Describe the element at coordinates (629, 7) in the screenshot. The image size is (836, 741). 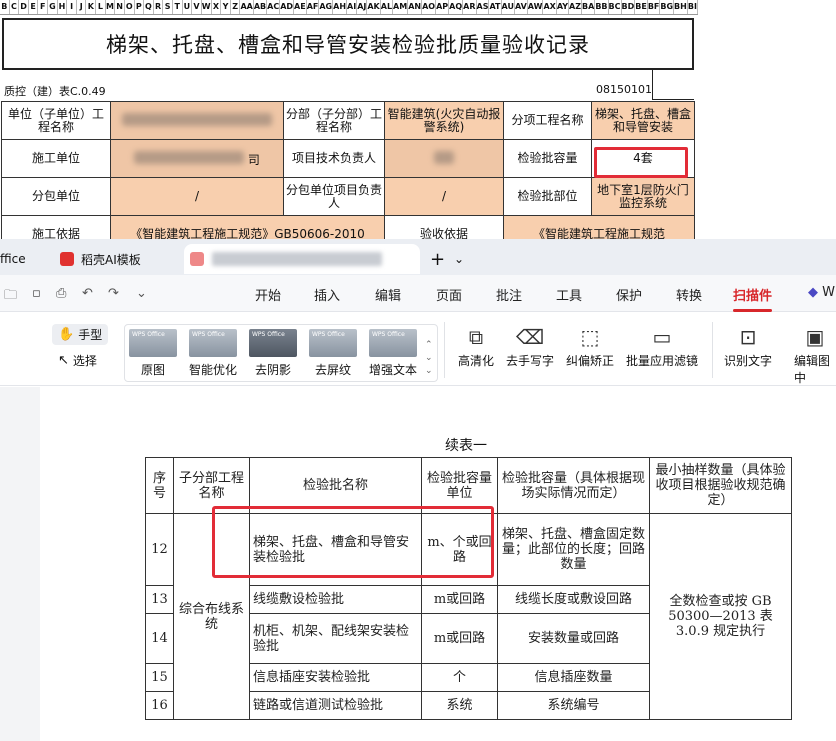
I see `column-letter: BD` at that location.